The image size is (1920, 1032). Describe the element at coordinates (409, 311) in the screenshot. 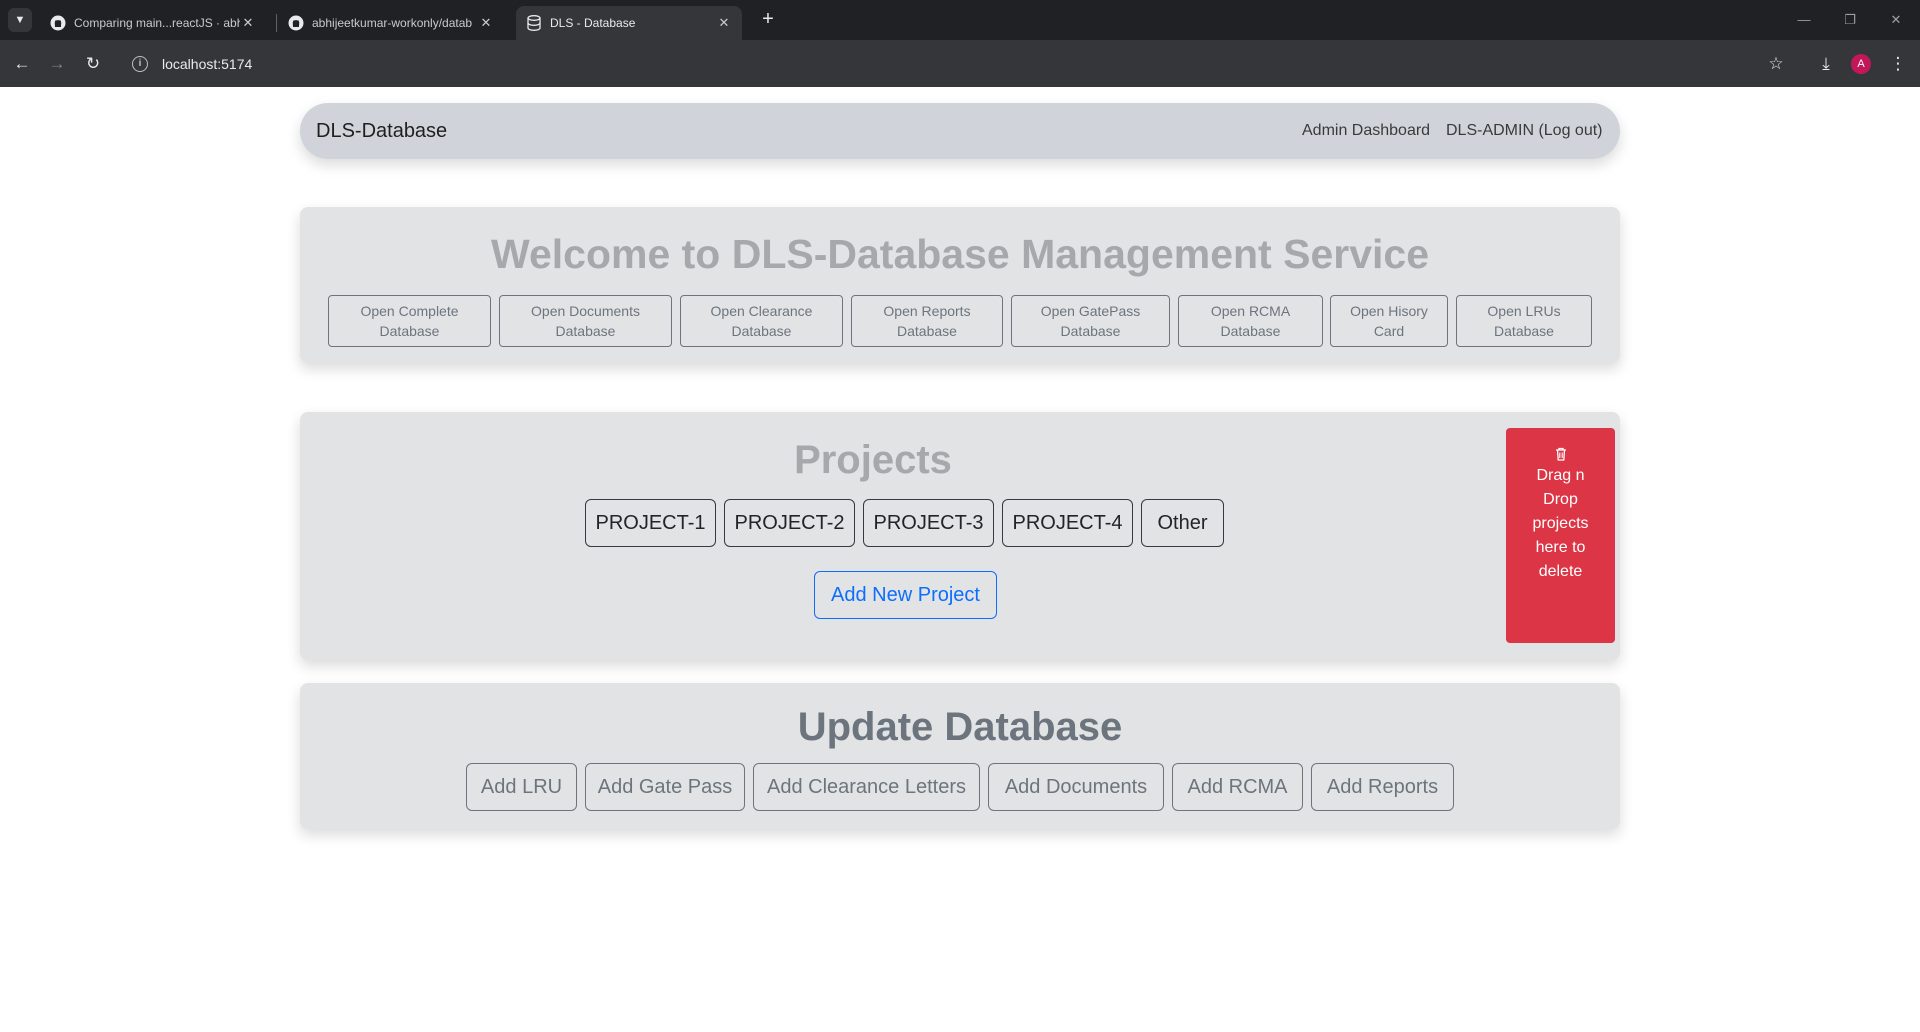

I see `button-line: Open Complete` at that location.